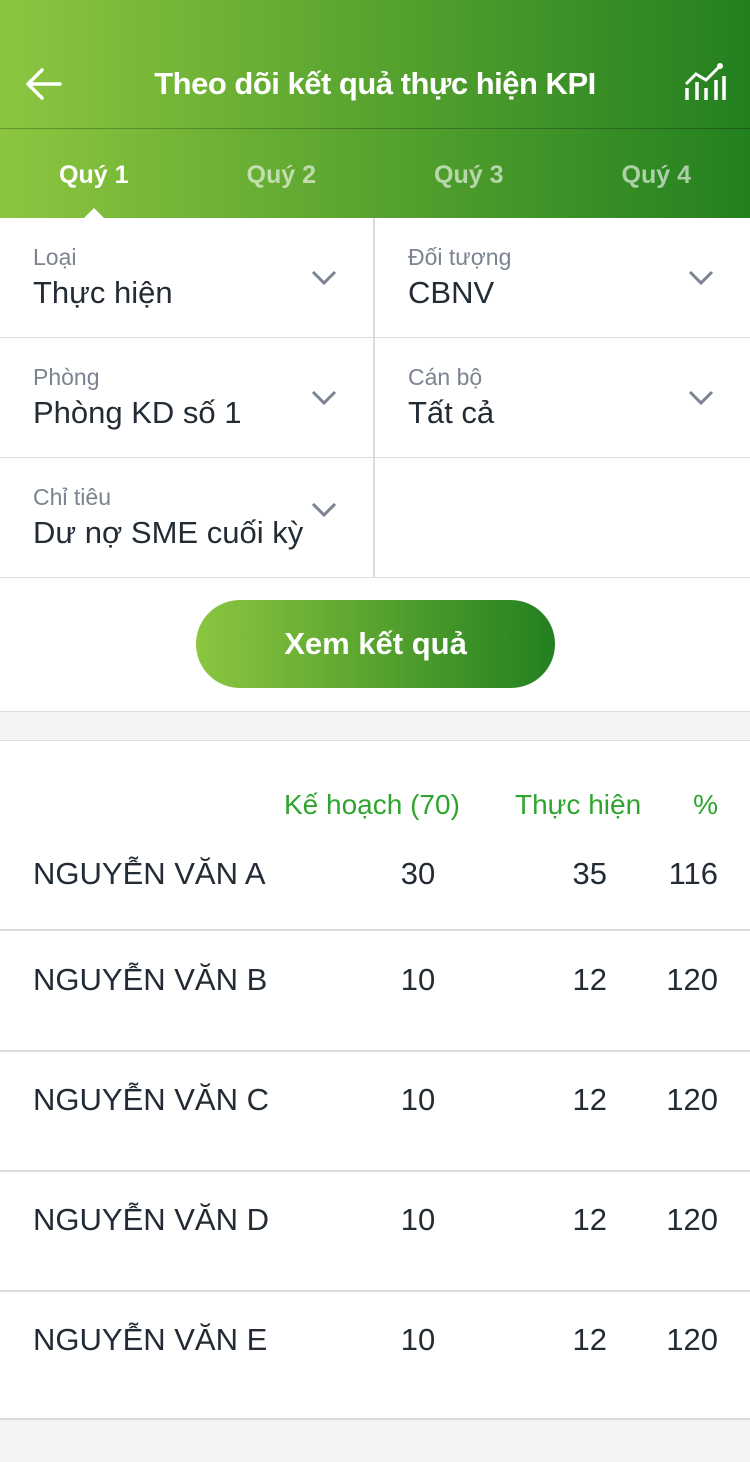 This screenshot has width=750, height=1462. What do you see at coordinates (693, 873) in the screenshot?
I see `row-percent: 116` at bounding box center [693, 873].